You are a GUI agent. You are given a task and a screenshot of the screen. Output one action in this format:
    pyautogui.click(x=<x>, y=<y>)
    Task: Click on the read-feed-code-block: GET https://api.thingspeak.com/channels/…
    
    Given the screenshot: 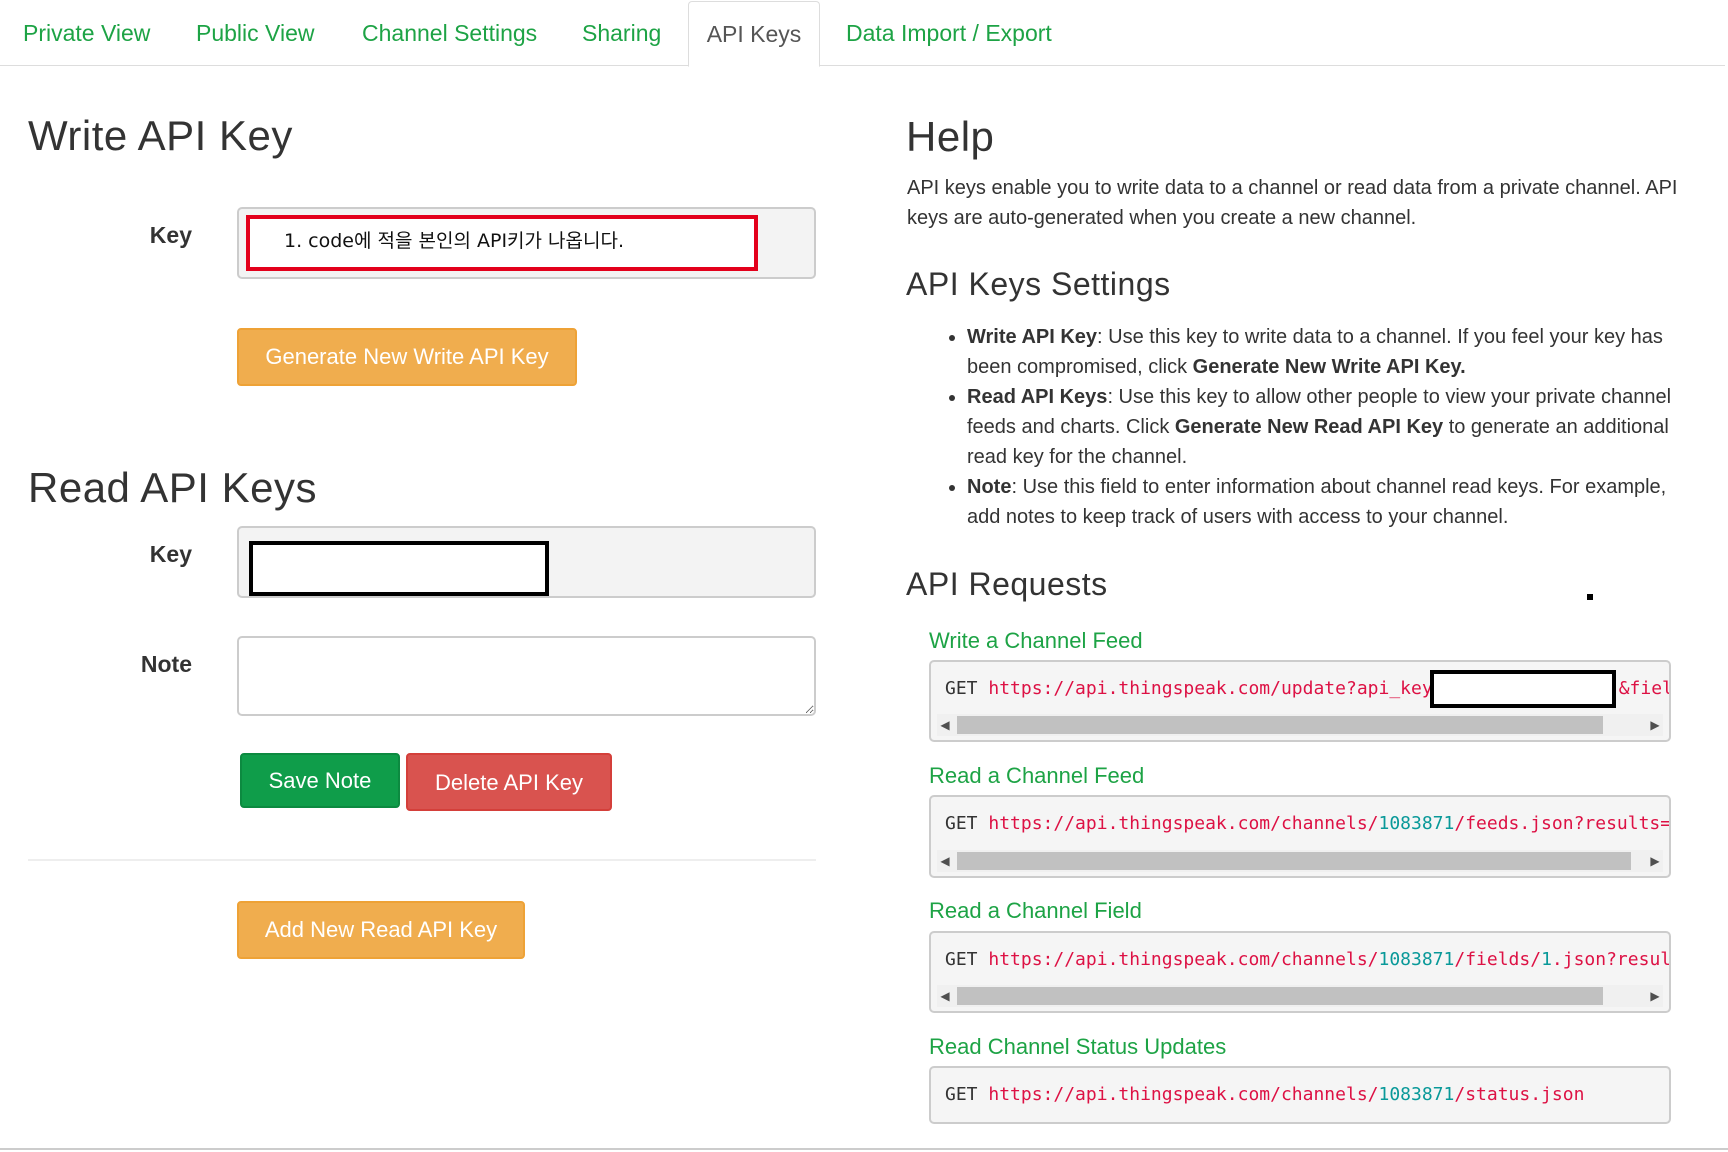 What is the action you would take?
    pyautogui.click(x=1300, y=836)
    